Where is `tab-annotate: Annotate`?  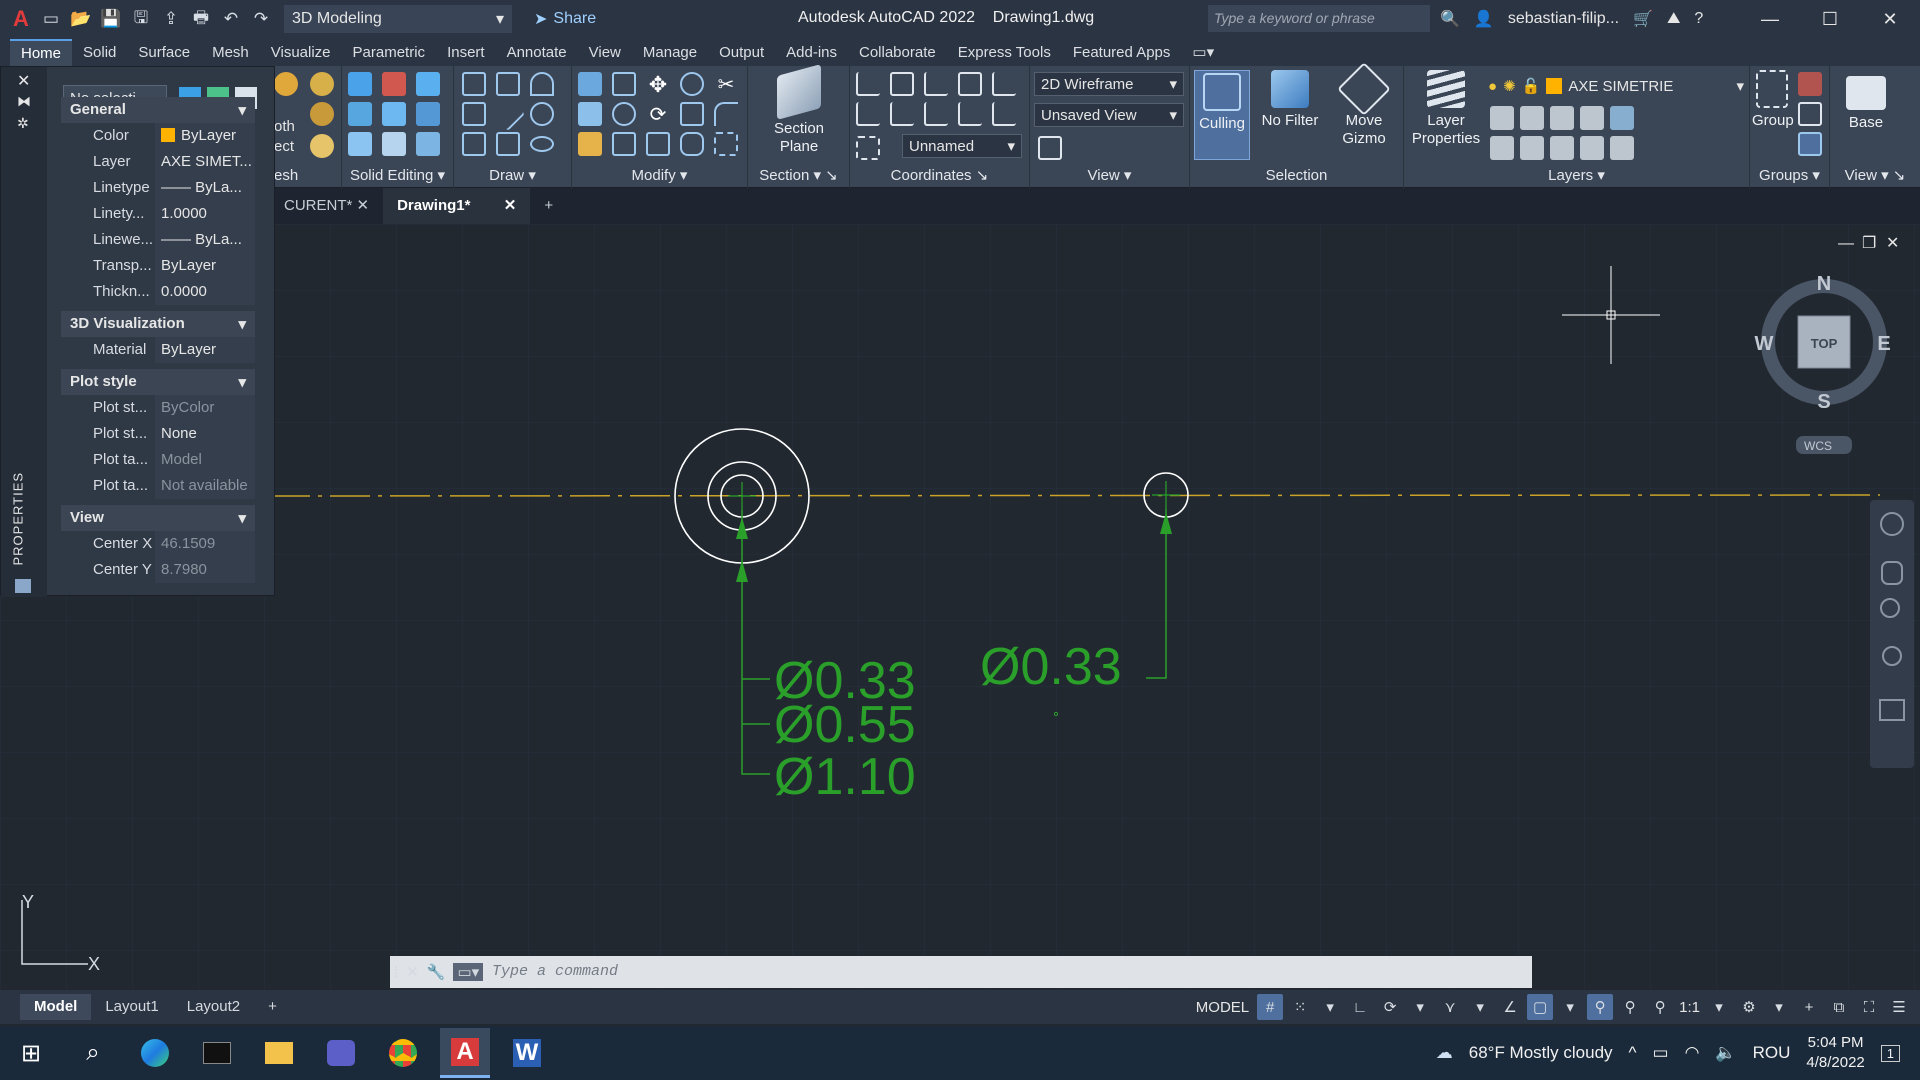
tab-annotate: Annotate is located at coordinates (537, 52).